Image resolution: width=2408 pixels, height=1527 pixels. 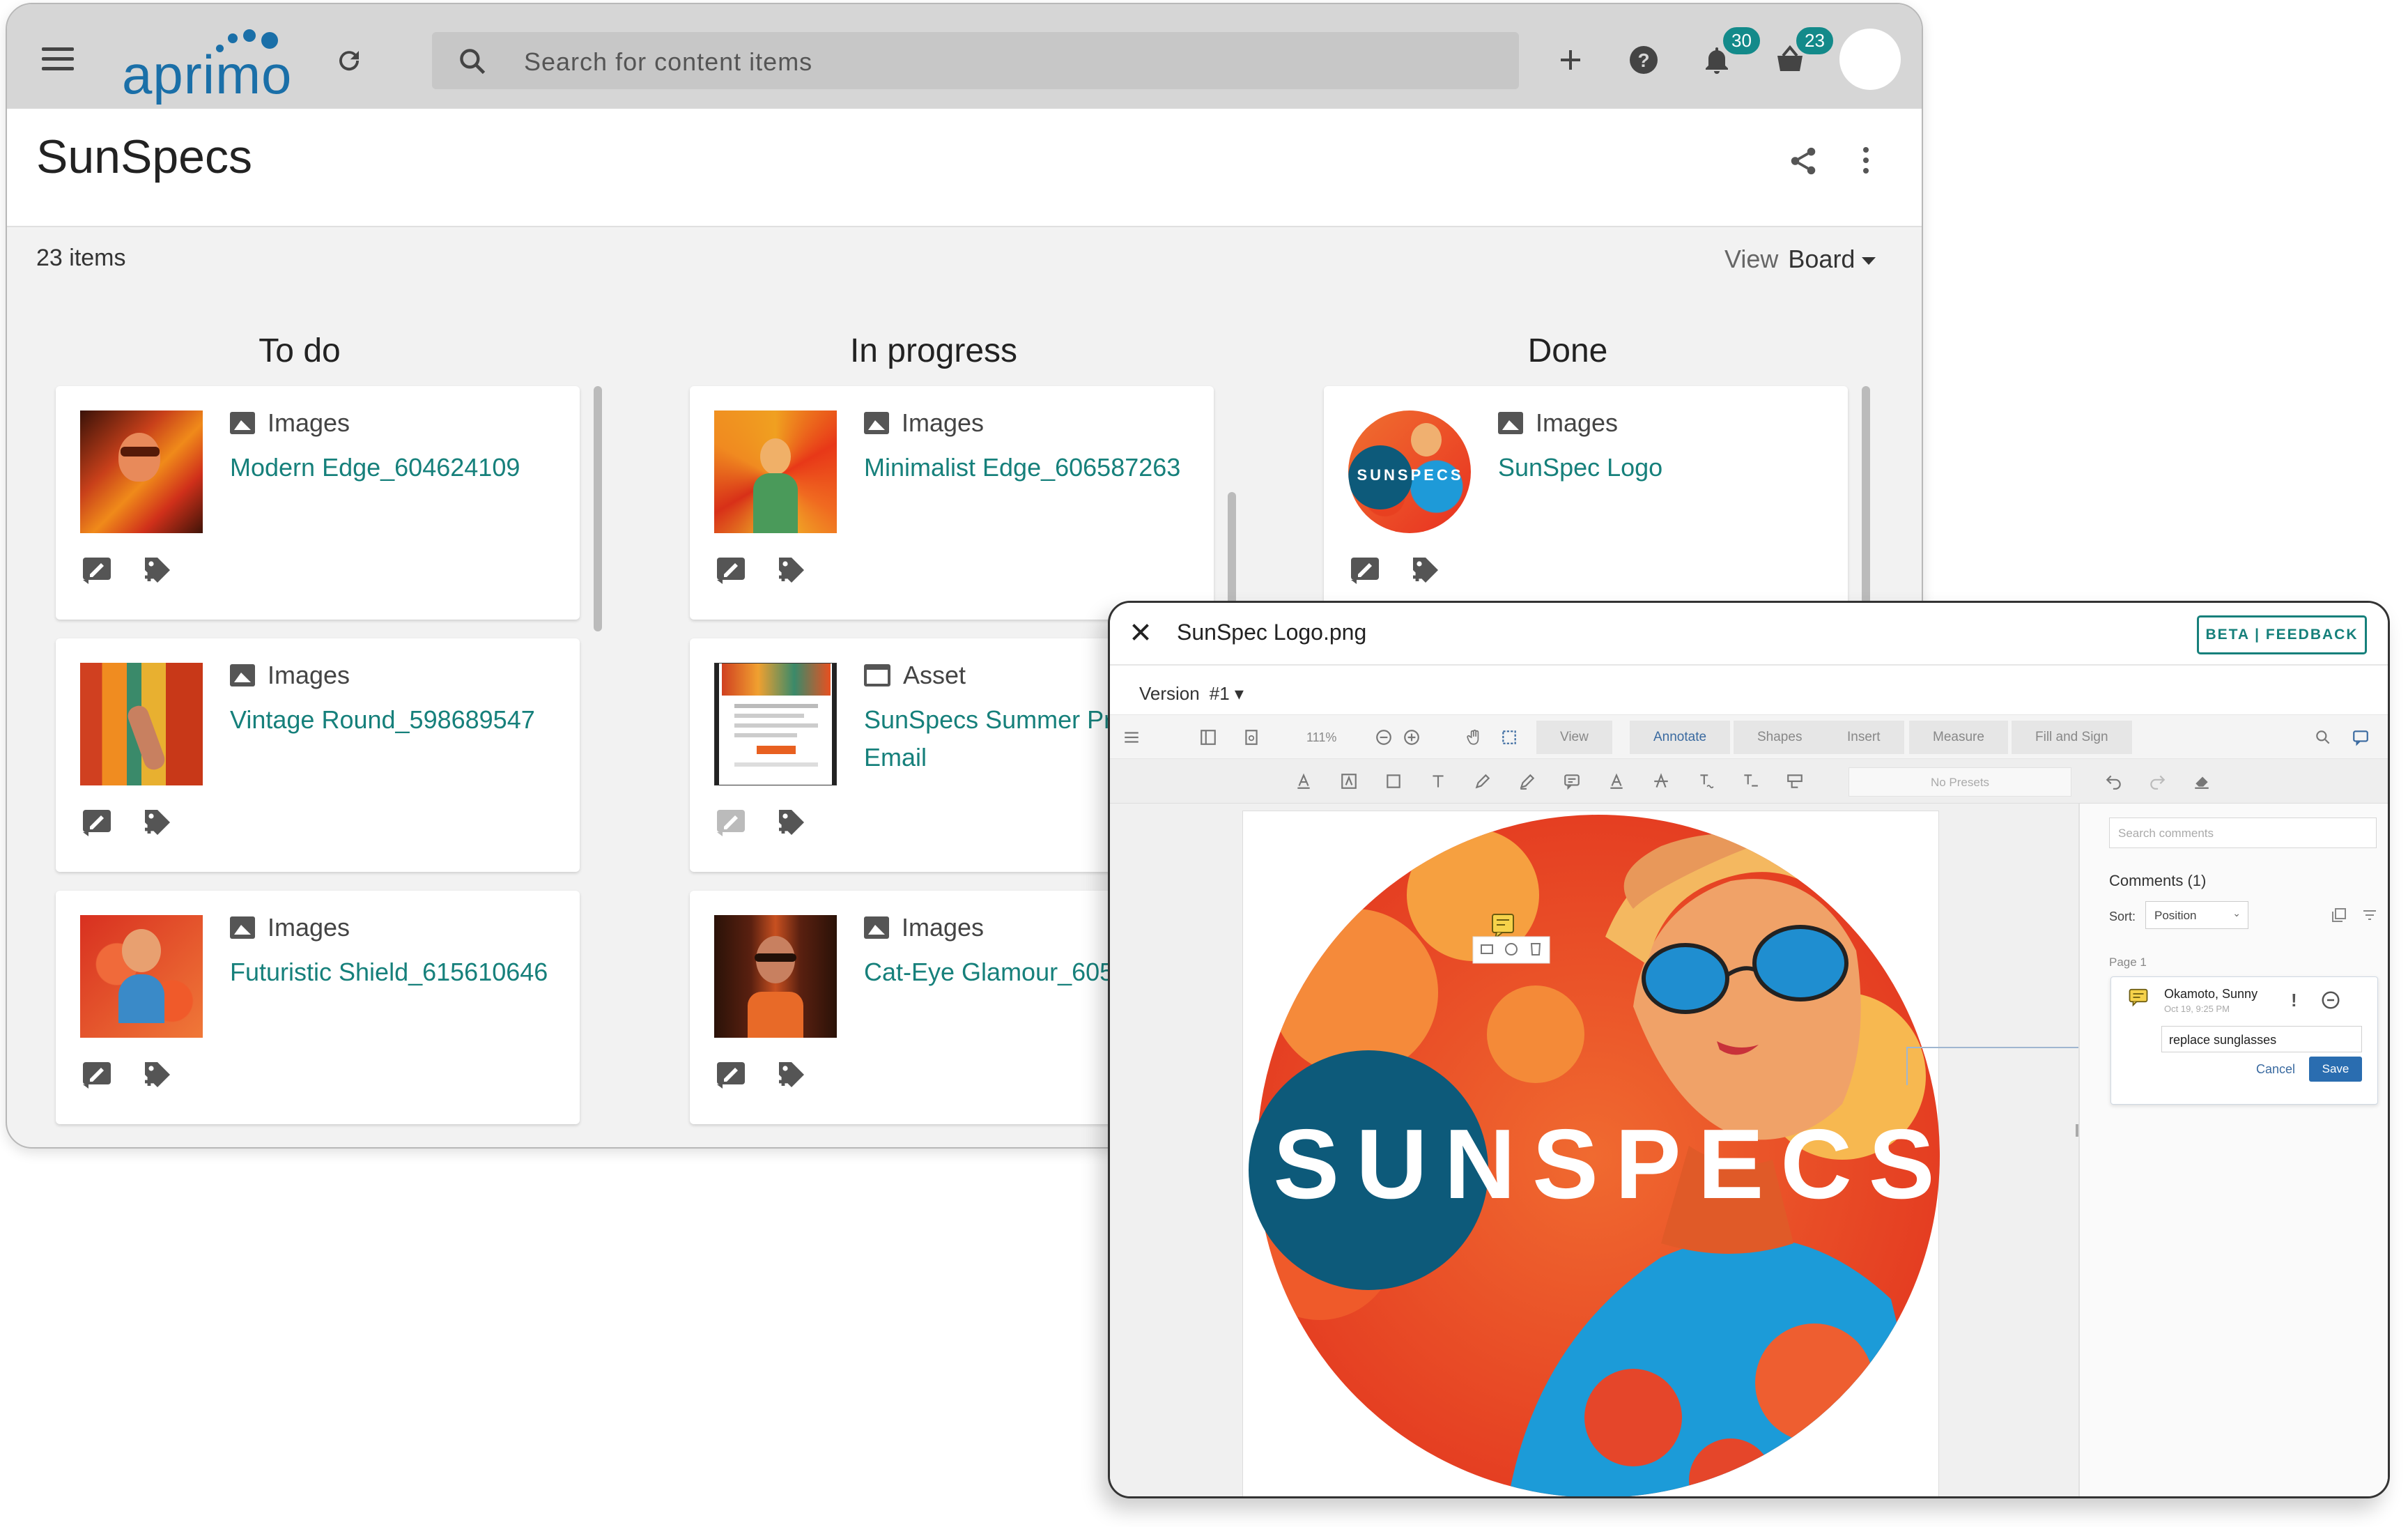 I want to click on sunspec-logo-image: SUNSPECS, so click(x=1591, y=1154).